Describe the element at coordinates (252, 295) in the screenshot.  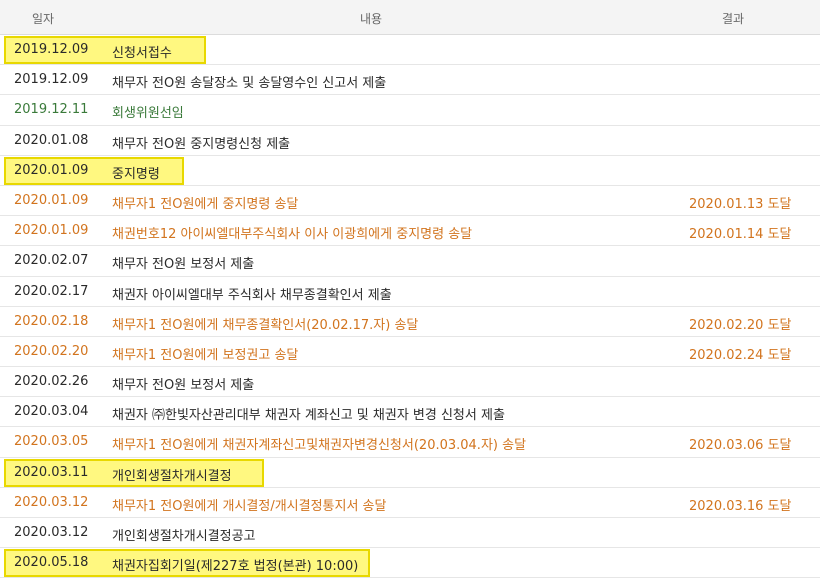
I see `row-content: 채권자 아이씨엘대부 주식회사 채무종결확인서 제출` at that location.